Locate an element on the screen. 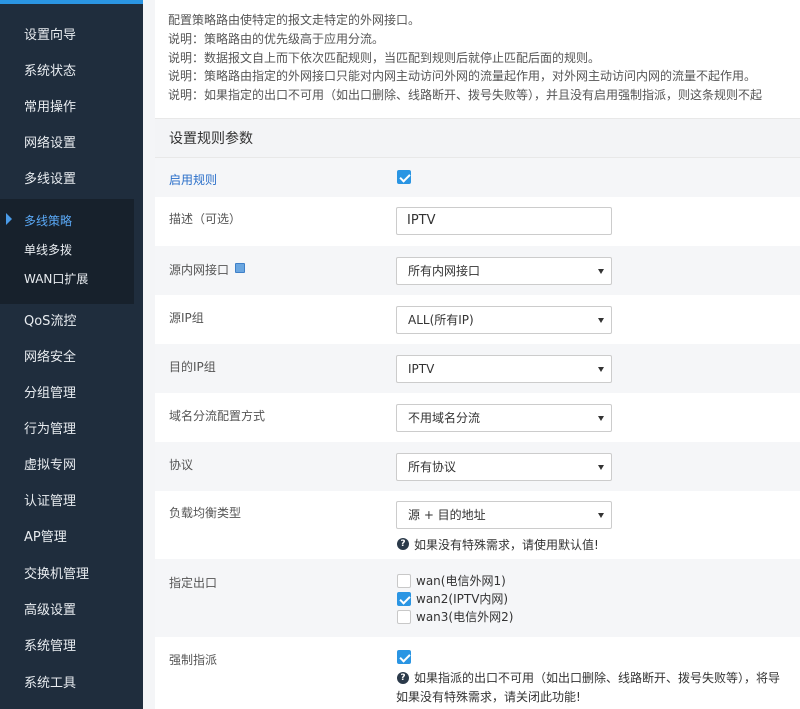  domain-mode-label: 域名分流配置方式 is located at coordinates (217, 416).